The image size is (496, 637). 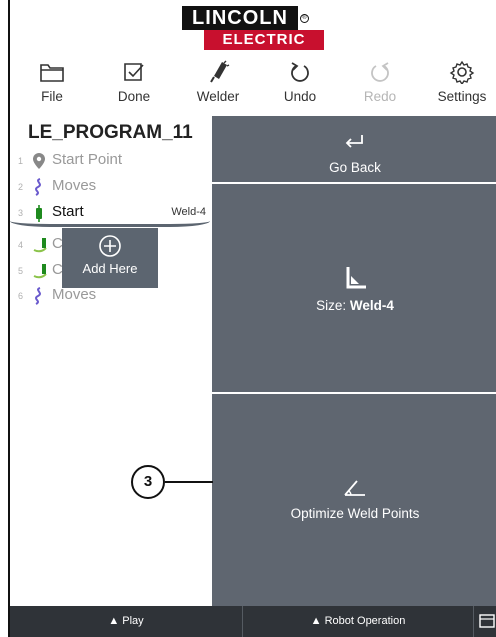 What do you see at coordinates (218, 96) in the screenshot?
I see `welder-label: Welder` at bounding box center [218, 96].